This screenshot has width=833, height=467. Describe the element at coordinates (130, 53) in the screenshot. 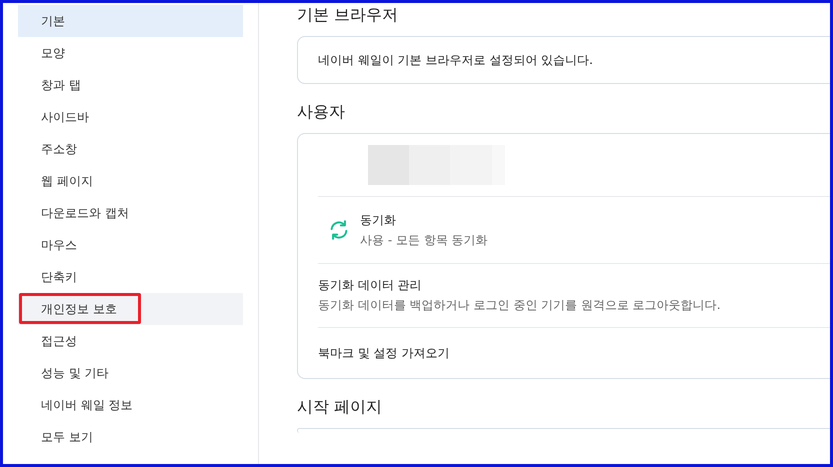

I see `sidebar-item: 모양` at that location.